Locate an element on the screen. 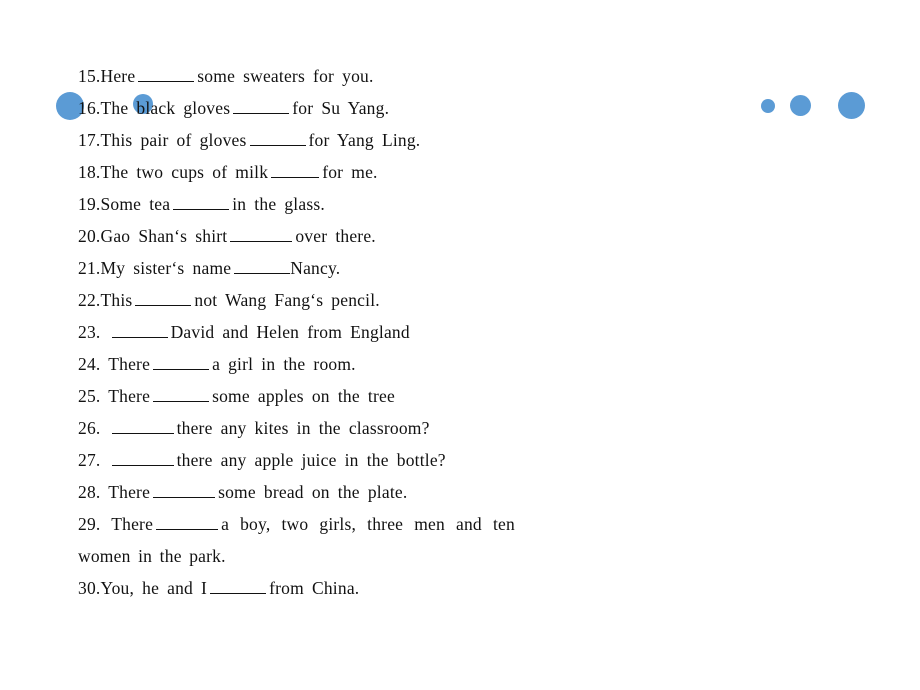 This screenshot has height=690, width=920. right-large-circle is located at coordinates (851, 105).